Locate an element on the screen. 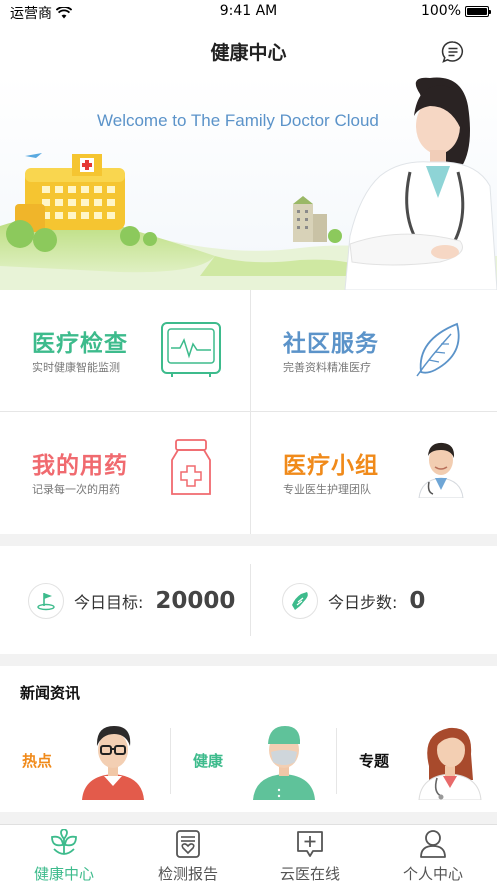 This screenshot has height=883, width=497. monitor-icon is located at coordinates (191, 349).